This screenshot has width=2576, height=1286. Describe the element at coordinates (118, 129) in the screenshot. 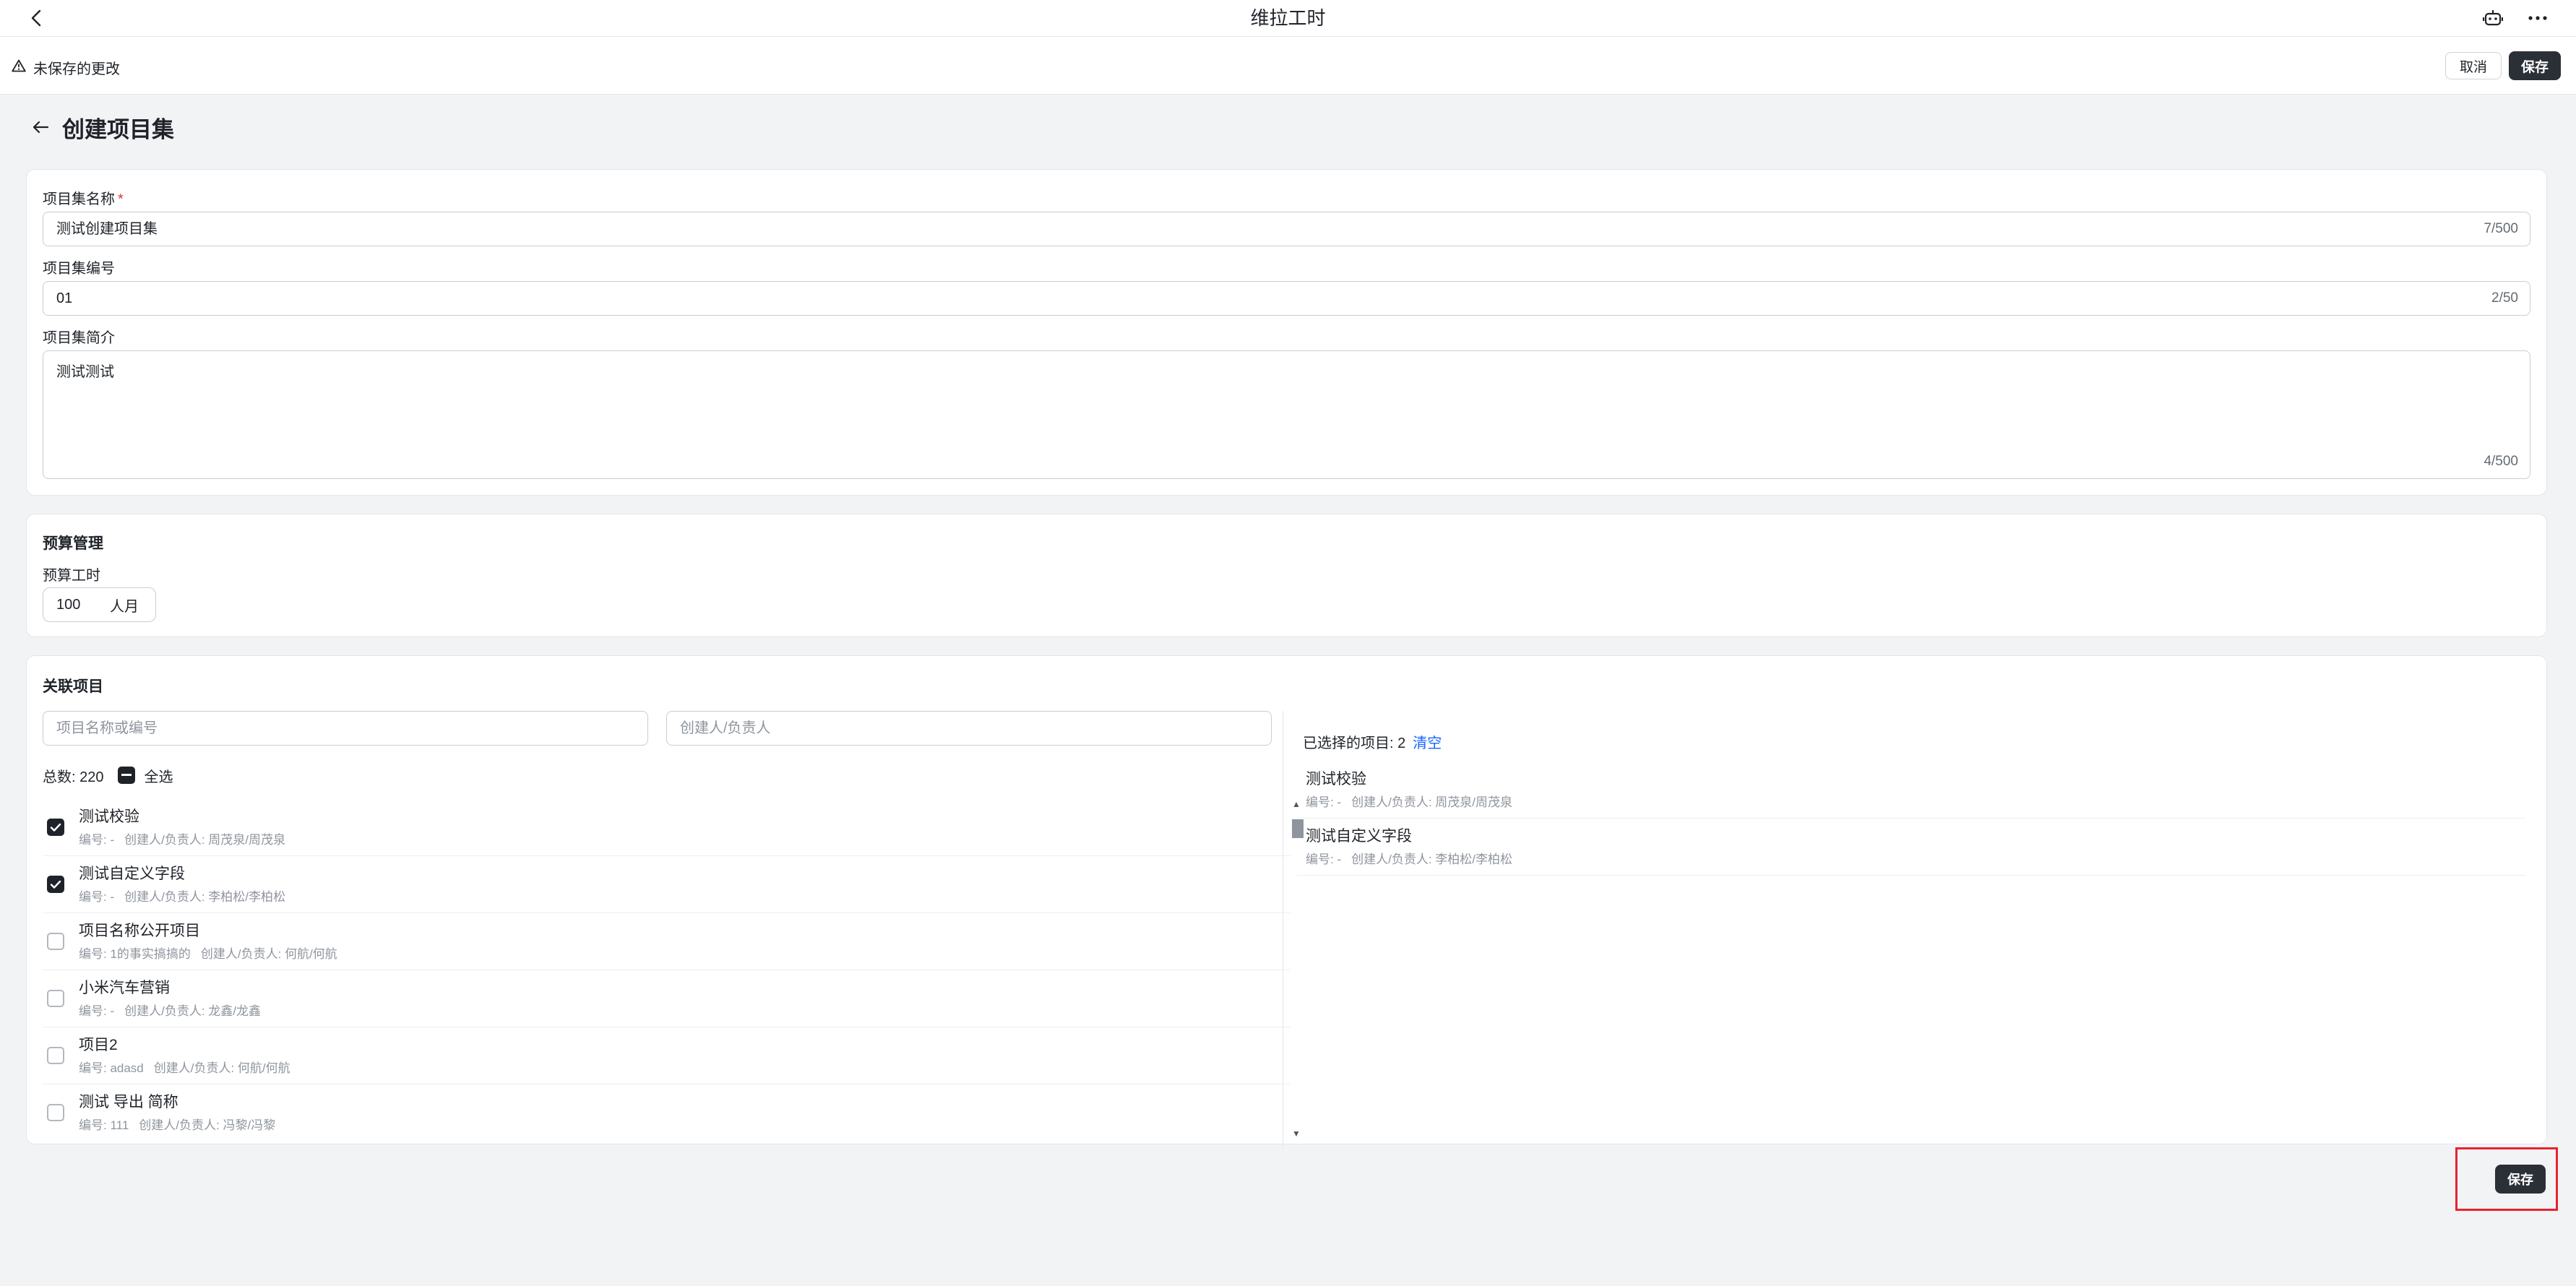

I see `page-title: 创建项目集` at that location.